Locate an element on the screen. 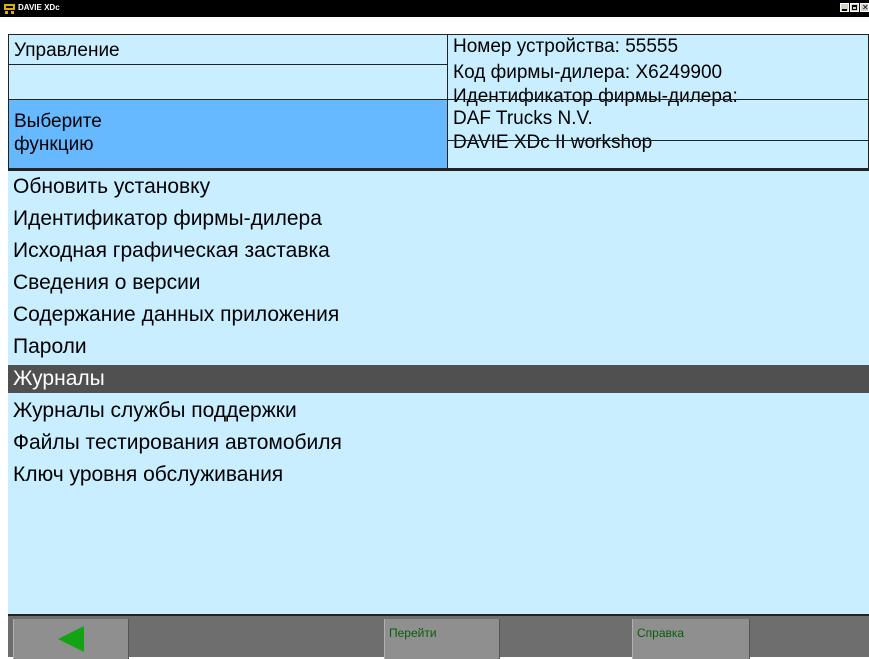 The width and height of the screenshot is (869, 659). window-title: DAVIE XDc is located at coordinates (39, 7).